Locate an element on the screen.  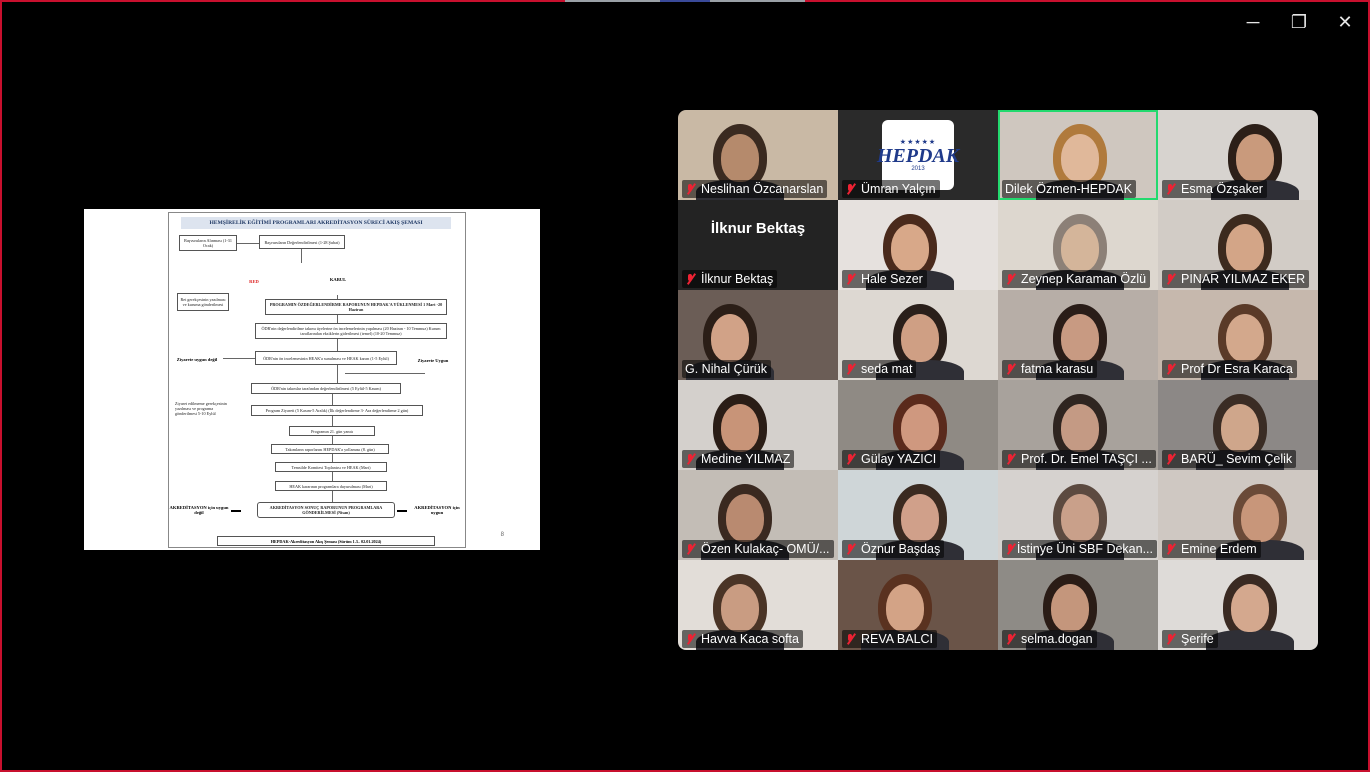
participant-name-tag: Neslihan Özcanarslan is located at coordinates (755, 189).